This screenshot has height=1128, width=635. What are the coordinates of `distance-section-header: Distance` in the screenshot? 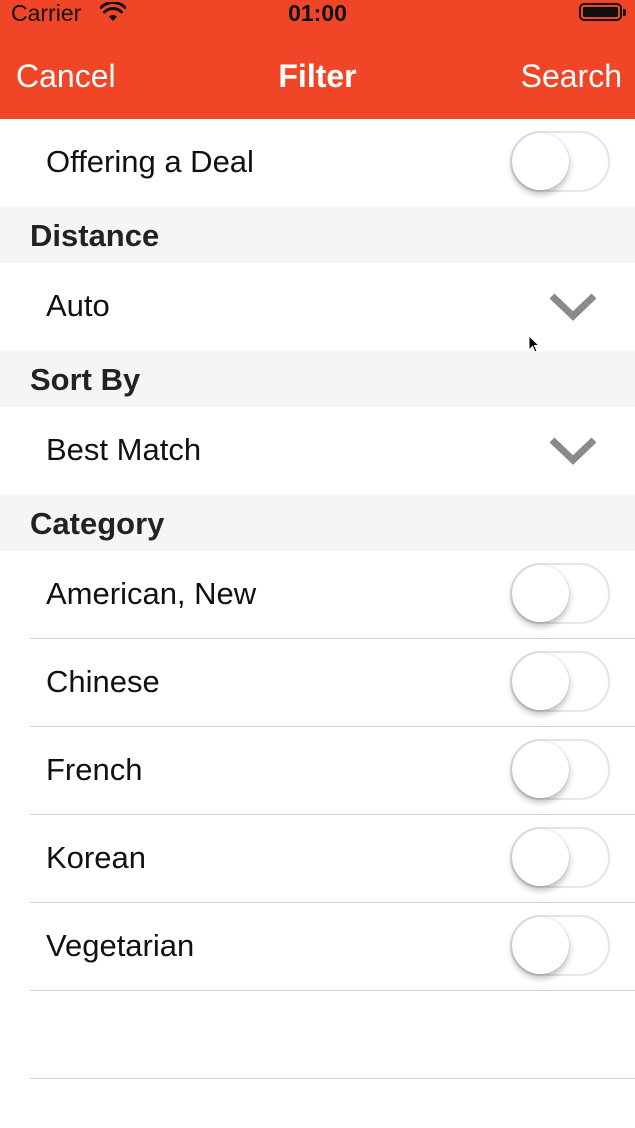 It's located at (317, 235).